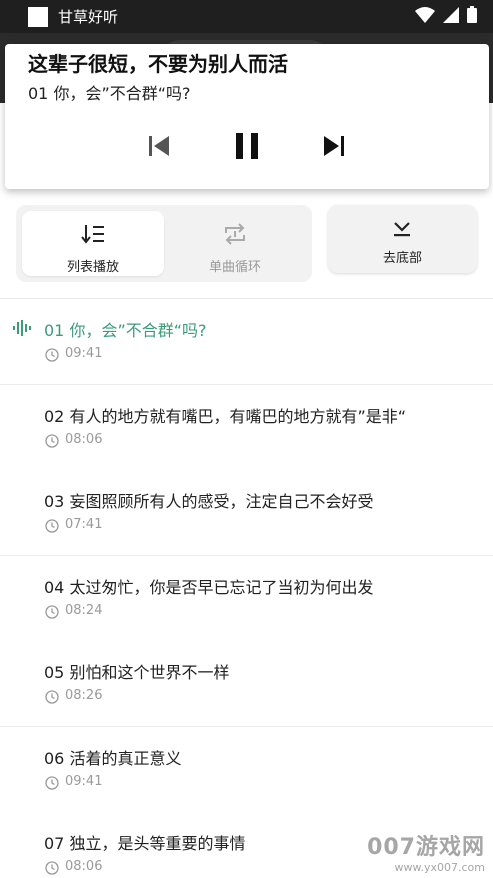  Describe the element at coordinates (246, 359) in the screenshot. I see `track-item: 01 你，会”不合群“吗? 09:41` at that location.